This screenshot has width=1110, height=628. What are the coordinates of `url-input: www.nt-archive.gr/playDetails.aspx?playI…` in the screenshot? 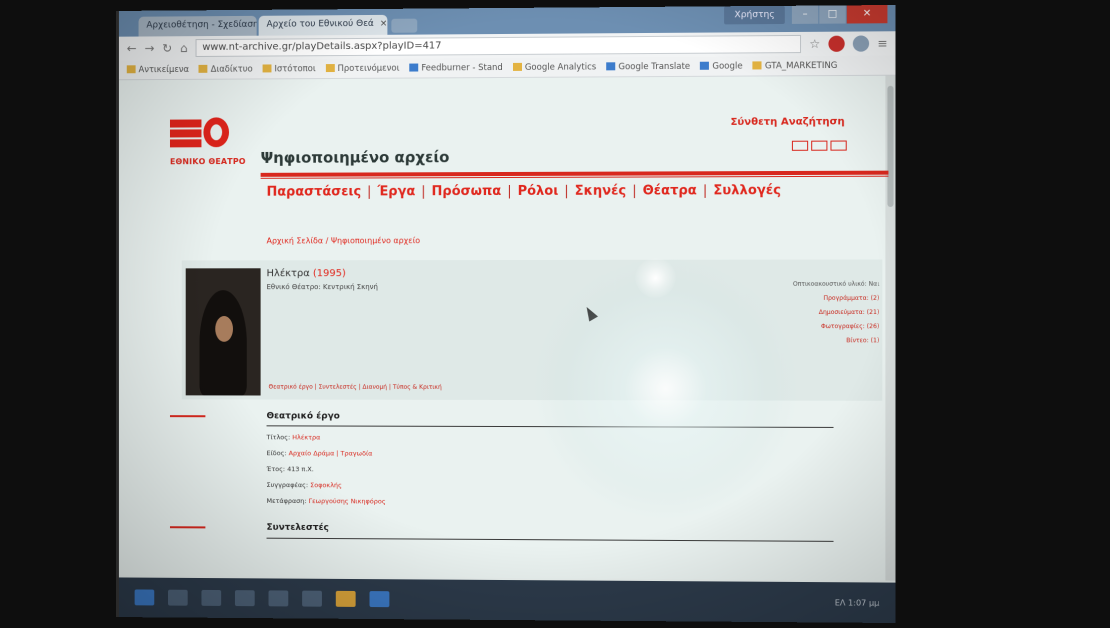 It's located at (498, 46).